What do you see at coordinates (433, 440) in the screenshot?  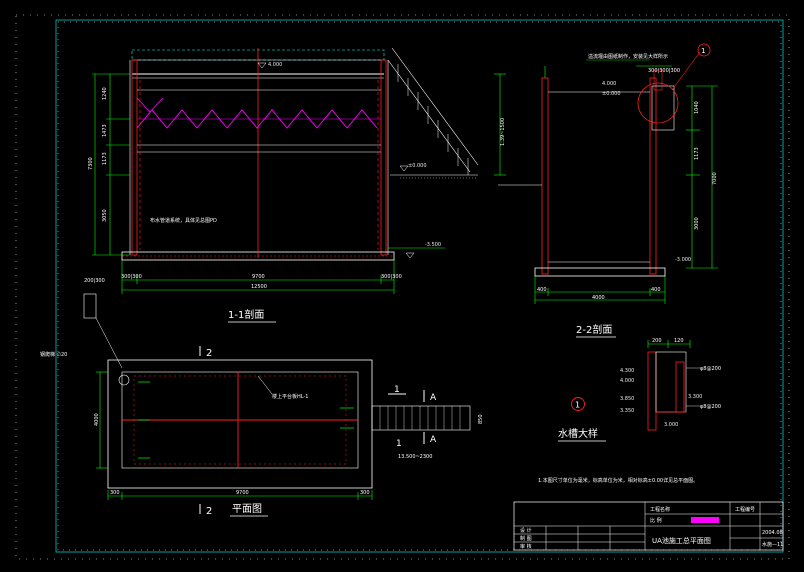 I see `section-mark-1b-right: A` at bounding box center [433, 440].